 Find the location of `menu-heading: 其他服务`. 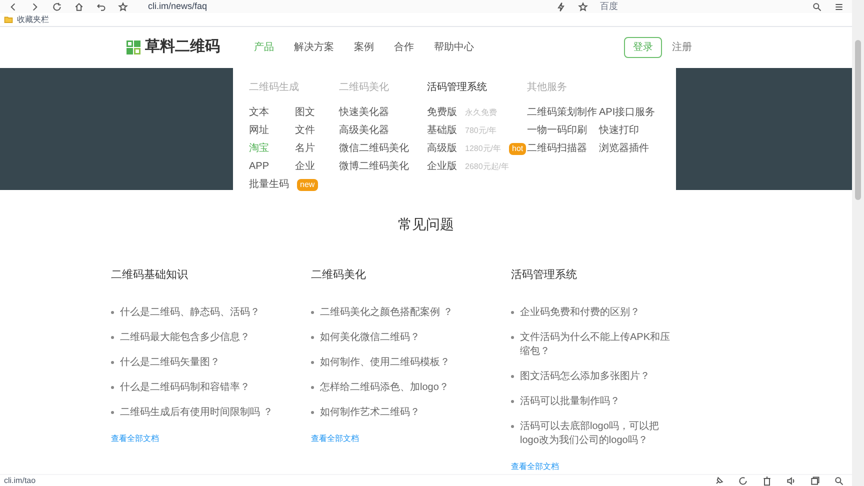

menu-heading: 其他服务 is located at coordinates (547, 87).